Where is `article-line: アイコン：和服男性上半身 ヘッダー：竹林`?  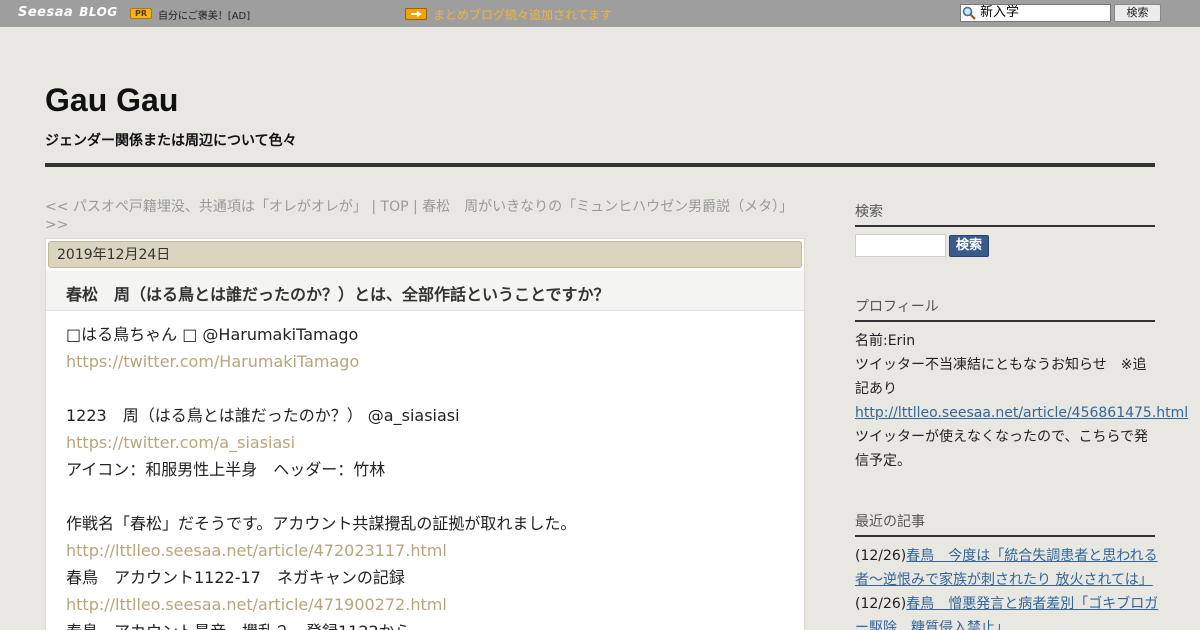 article-line: アイコン：和服男性上半身 ヘッダー：竹林 is located at coordinates (226, 469).